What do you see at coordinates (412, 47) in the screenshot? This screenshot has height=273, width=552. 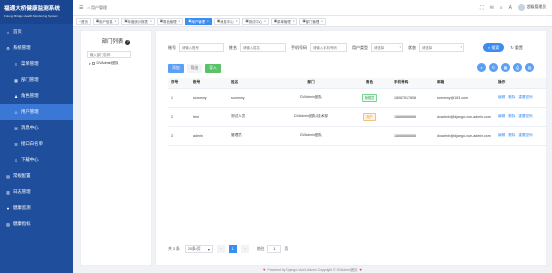 I see `status-label: 状态` at bounding box center [412, 47].